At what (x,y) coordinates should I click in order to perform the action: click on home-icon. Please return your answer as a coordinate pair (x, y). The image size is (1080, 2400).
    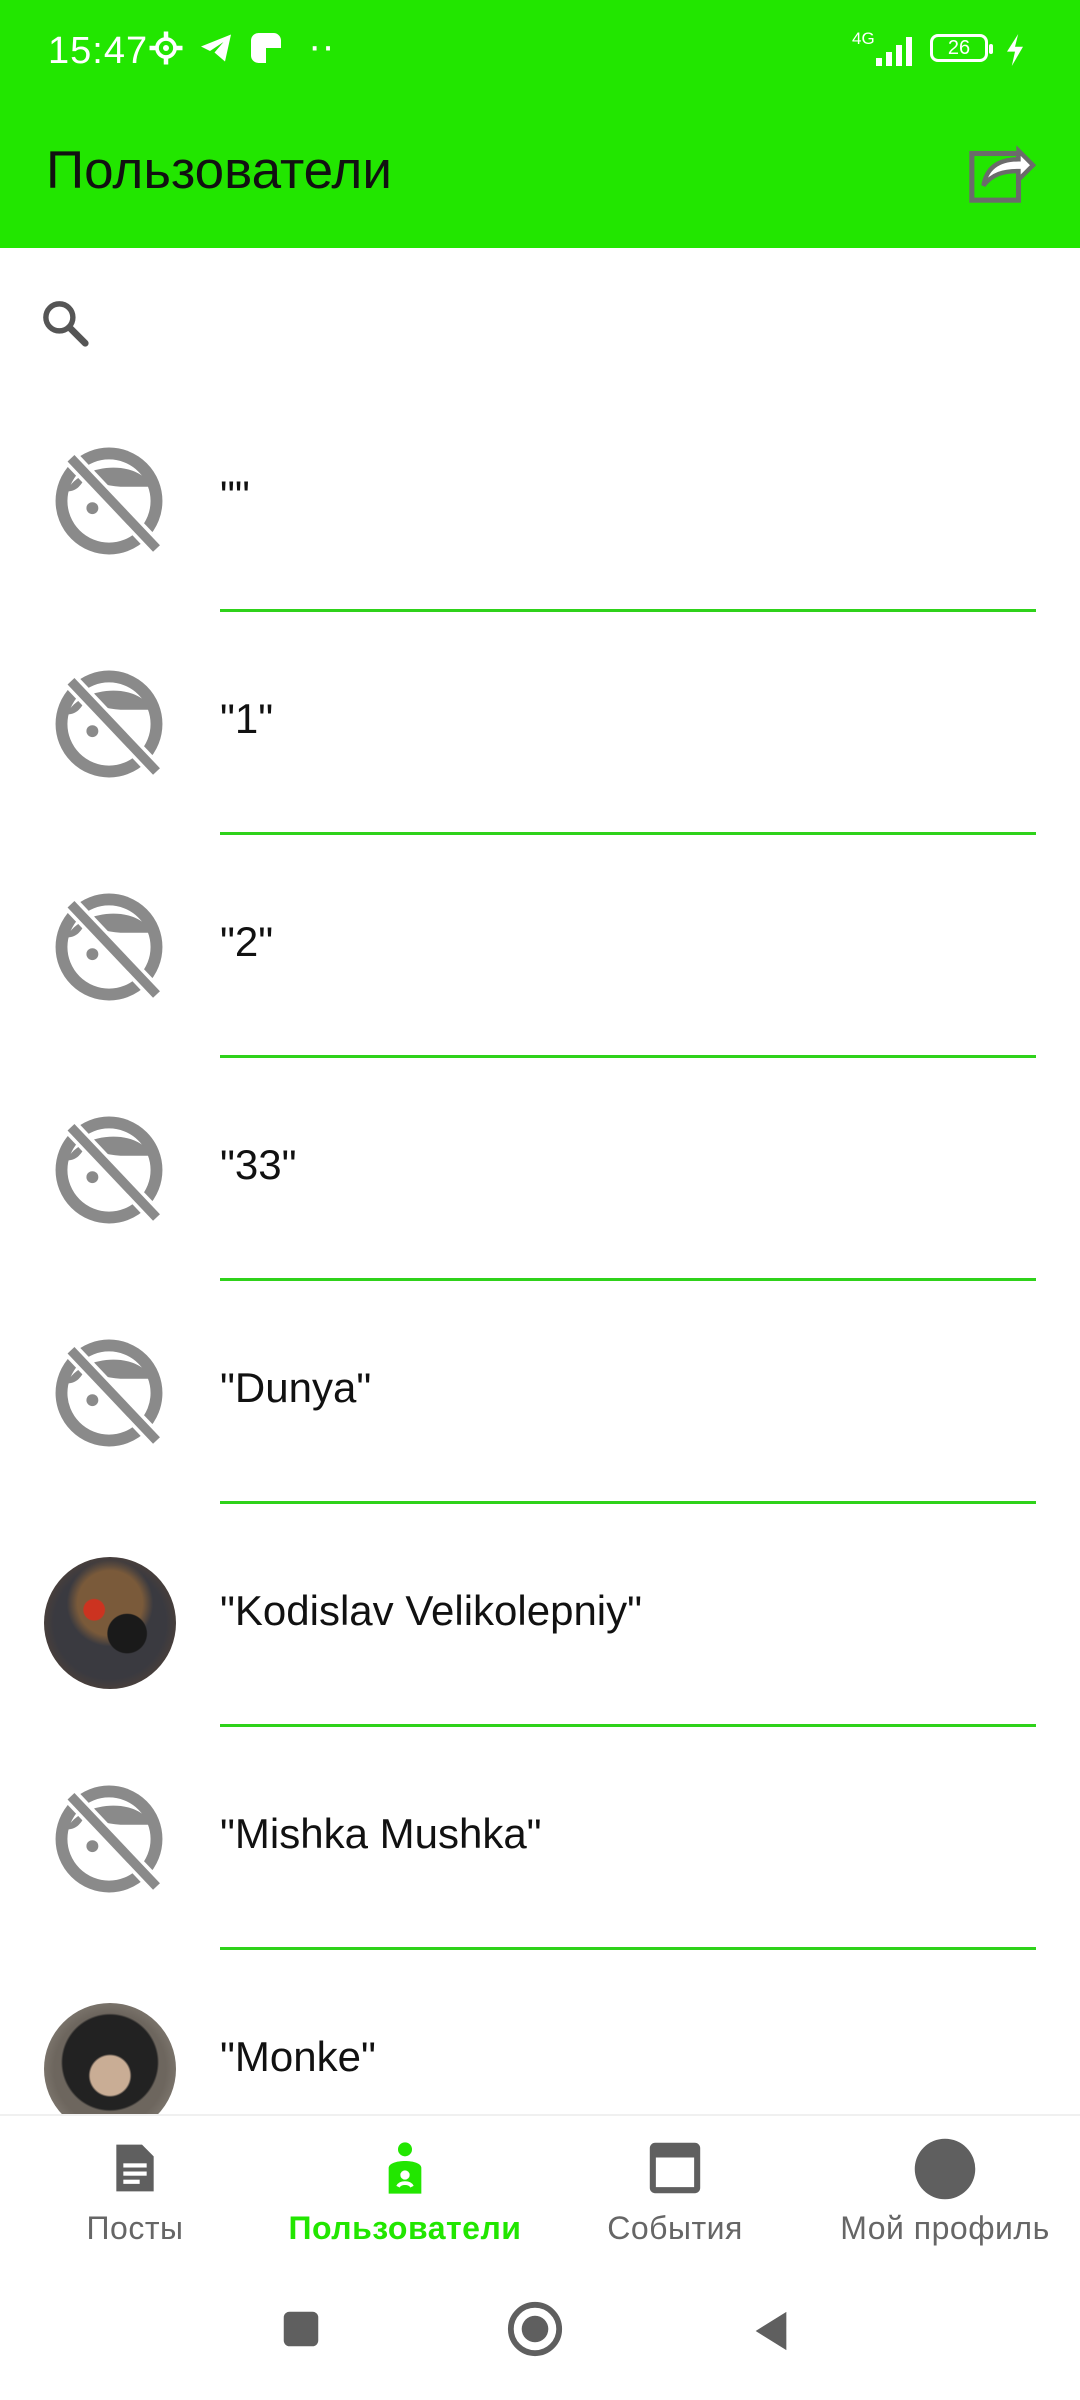
    Looking at the image, I should click on (535, 2329).